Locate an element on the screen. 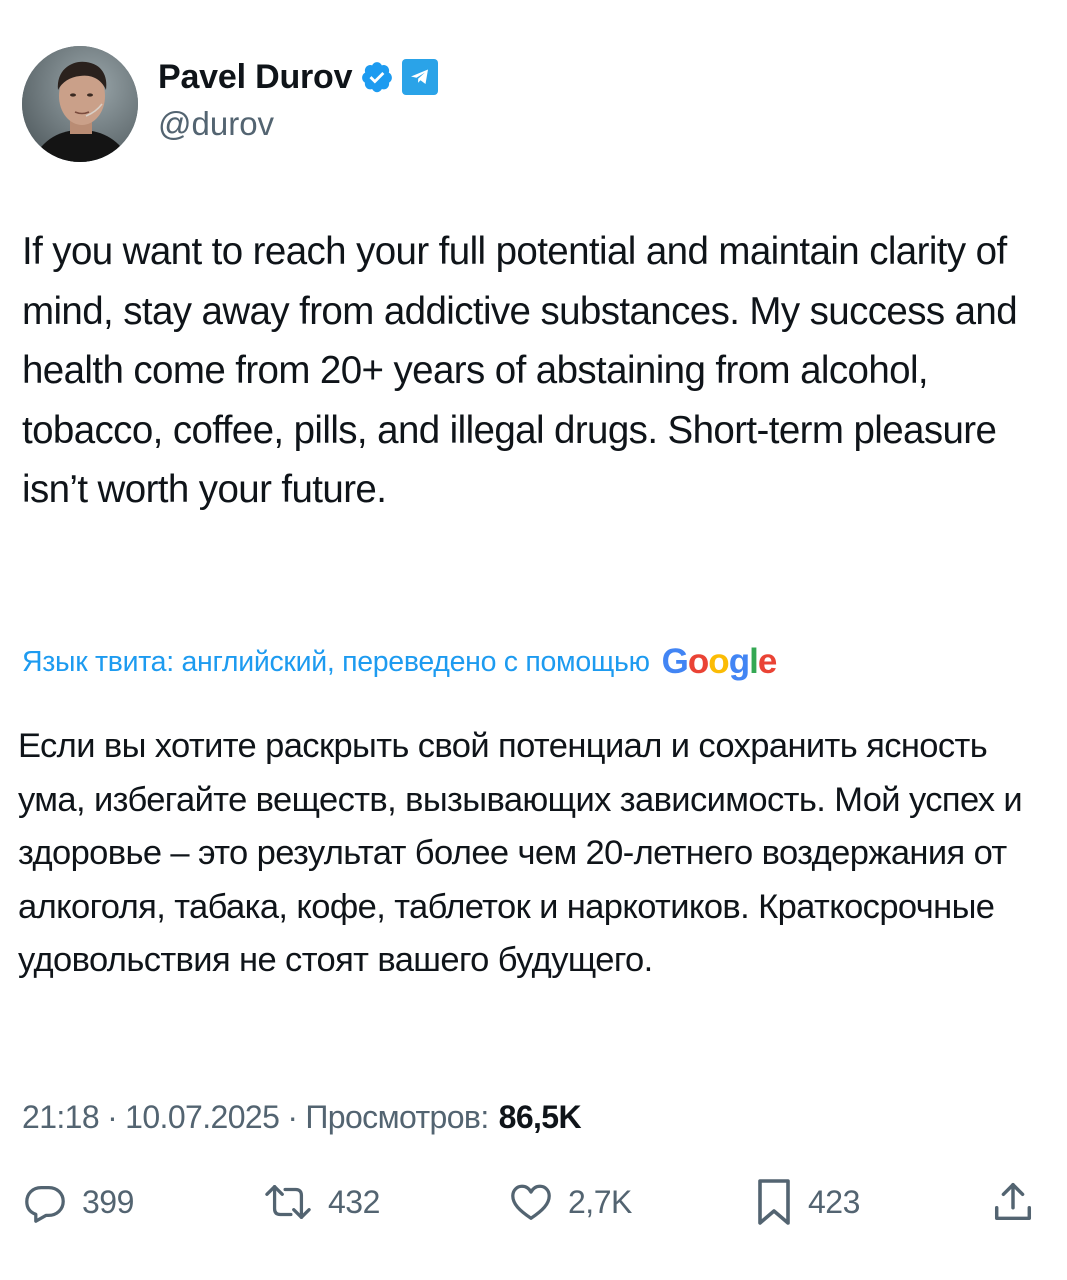 The width and height of the screenshot is (1067, 1280). retweet-count: 432 is located at coordinates (354, 1201).